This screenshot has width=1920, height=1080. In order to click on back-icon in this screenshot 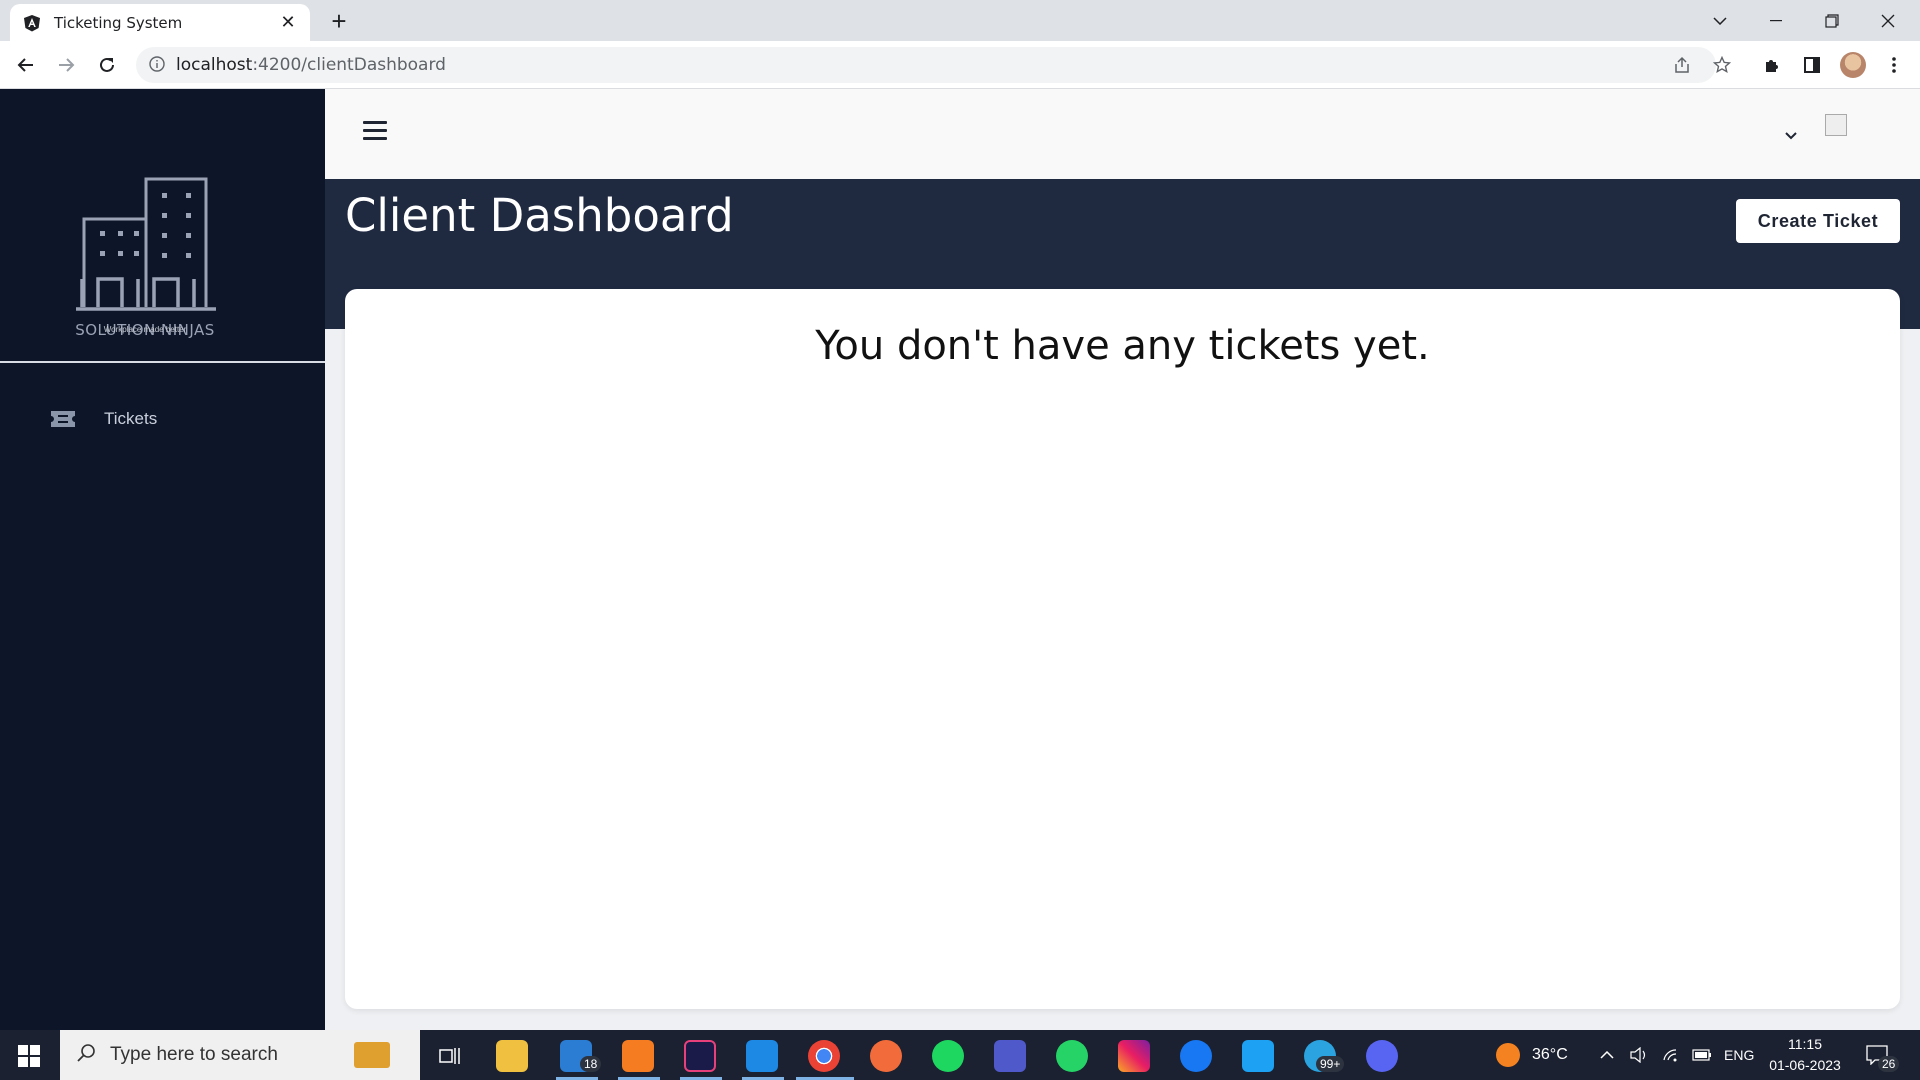, I will do `click(26, 65)`.